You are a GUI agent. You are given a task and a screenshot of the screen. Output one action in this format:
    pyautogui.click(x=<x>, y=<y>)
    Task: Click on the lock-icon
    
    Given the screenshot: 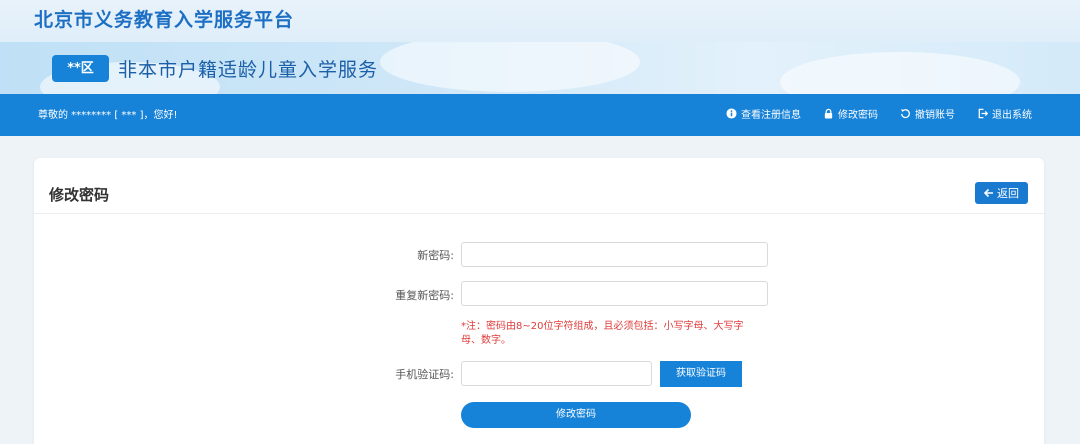 What is the action you would take?
    pyautogui.click(x=828, y=113)
    